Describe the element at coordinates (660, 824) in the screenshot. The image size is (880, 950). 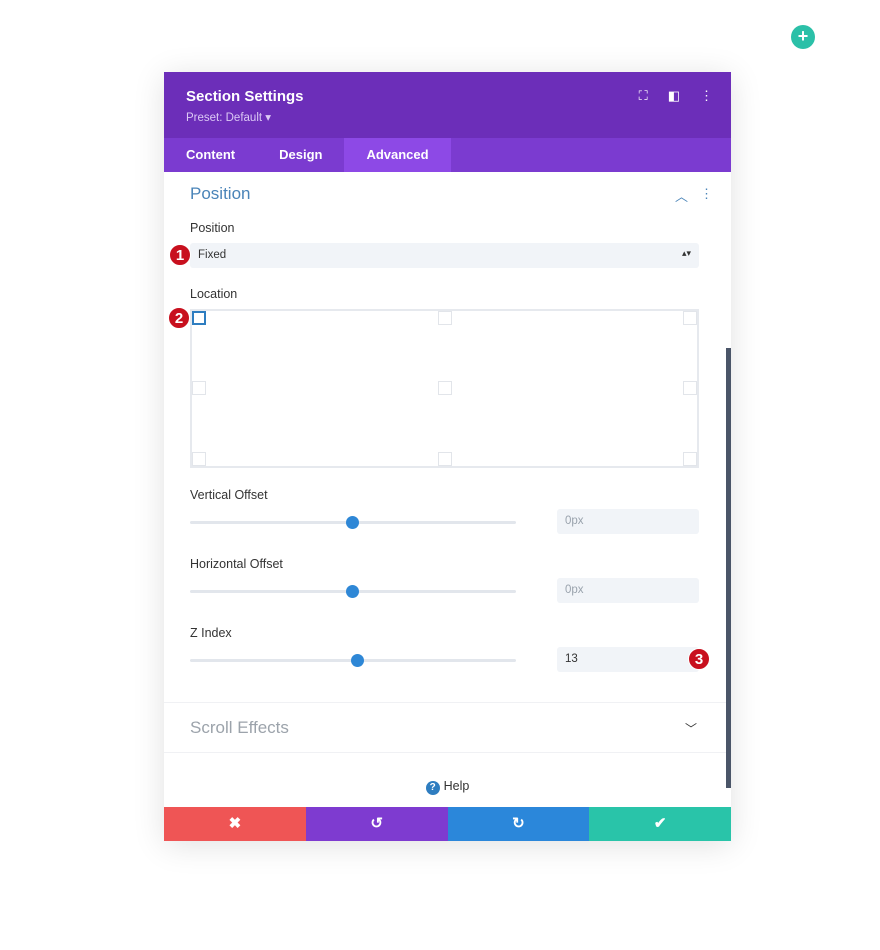
I see `save-button: ✔` at that location.